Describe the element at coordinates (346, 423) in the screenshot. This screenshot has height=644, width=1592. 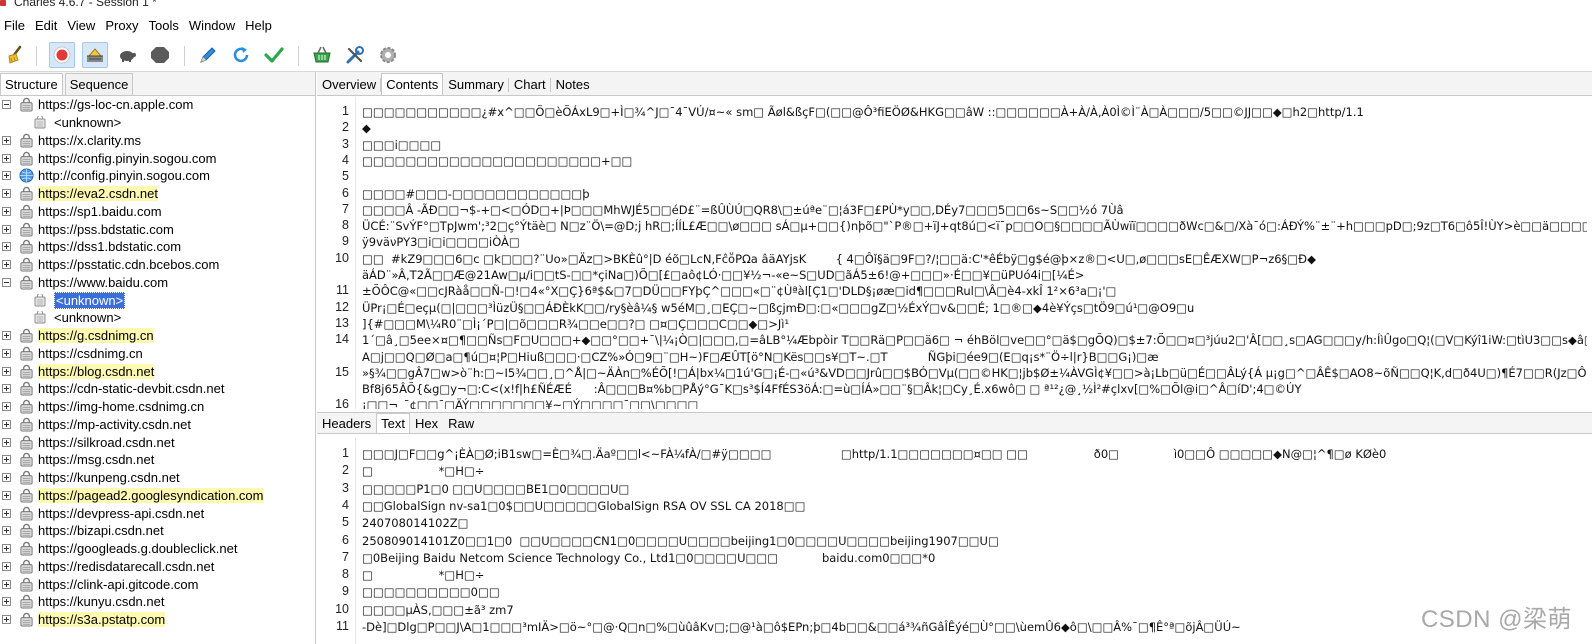
I see `tab-headers: Headers` at that location.